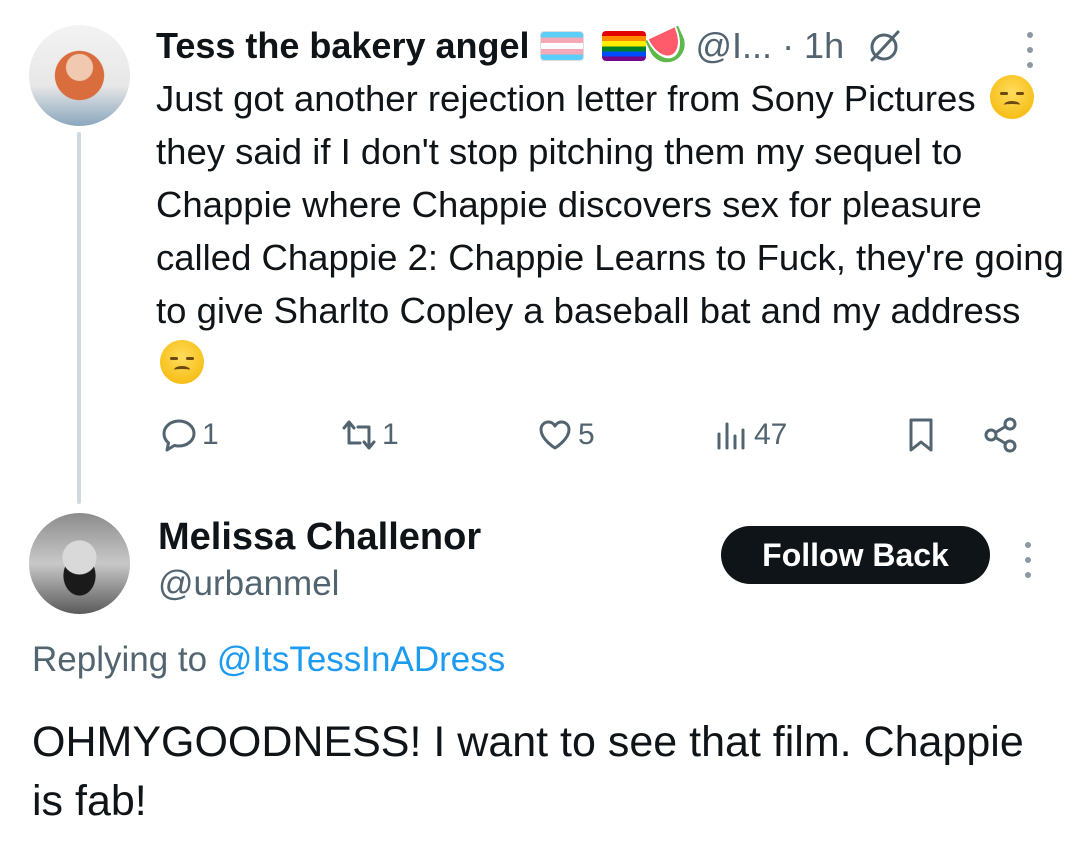 The height and width of the screenshot is (858, 1080). I want to click on author-handle: @urbanmel, so click(248, 584).